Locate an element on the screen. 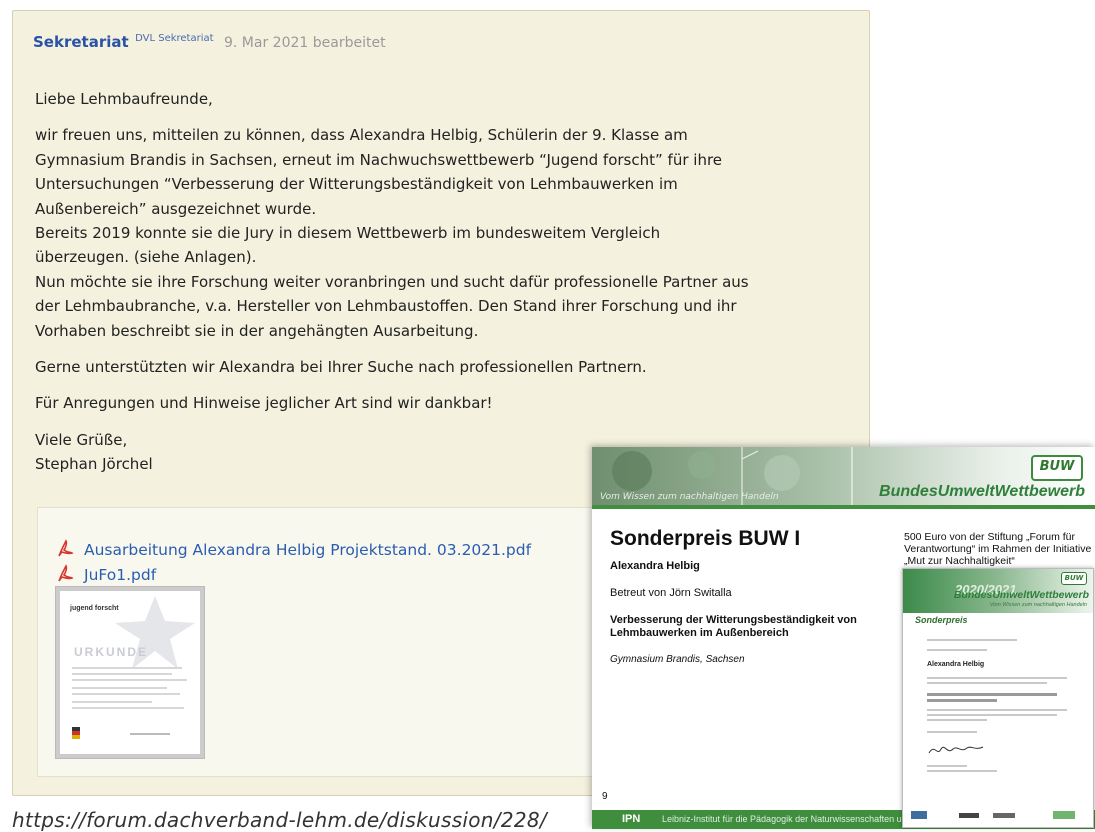  ipn-mini-logo is located at coordinates (919, 815).